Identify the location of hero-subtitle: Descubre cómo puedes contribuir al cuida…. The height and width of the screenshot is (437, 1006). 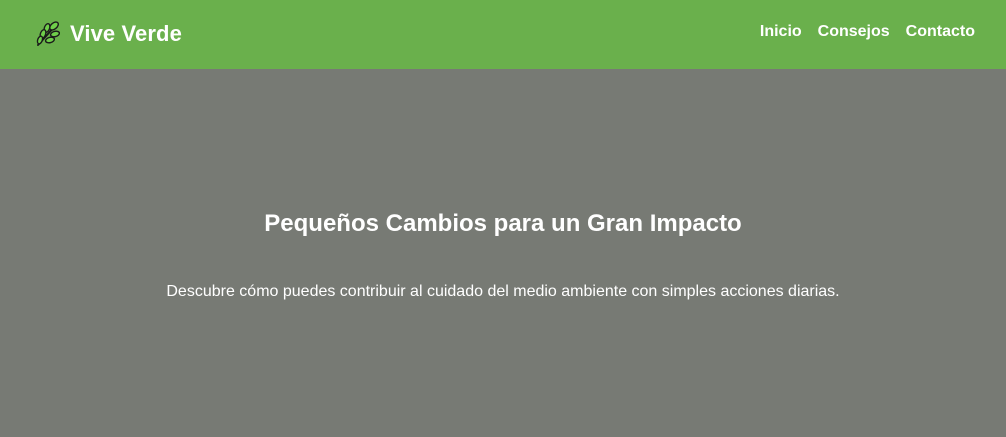
(503, 291).